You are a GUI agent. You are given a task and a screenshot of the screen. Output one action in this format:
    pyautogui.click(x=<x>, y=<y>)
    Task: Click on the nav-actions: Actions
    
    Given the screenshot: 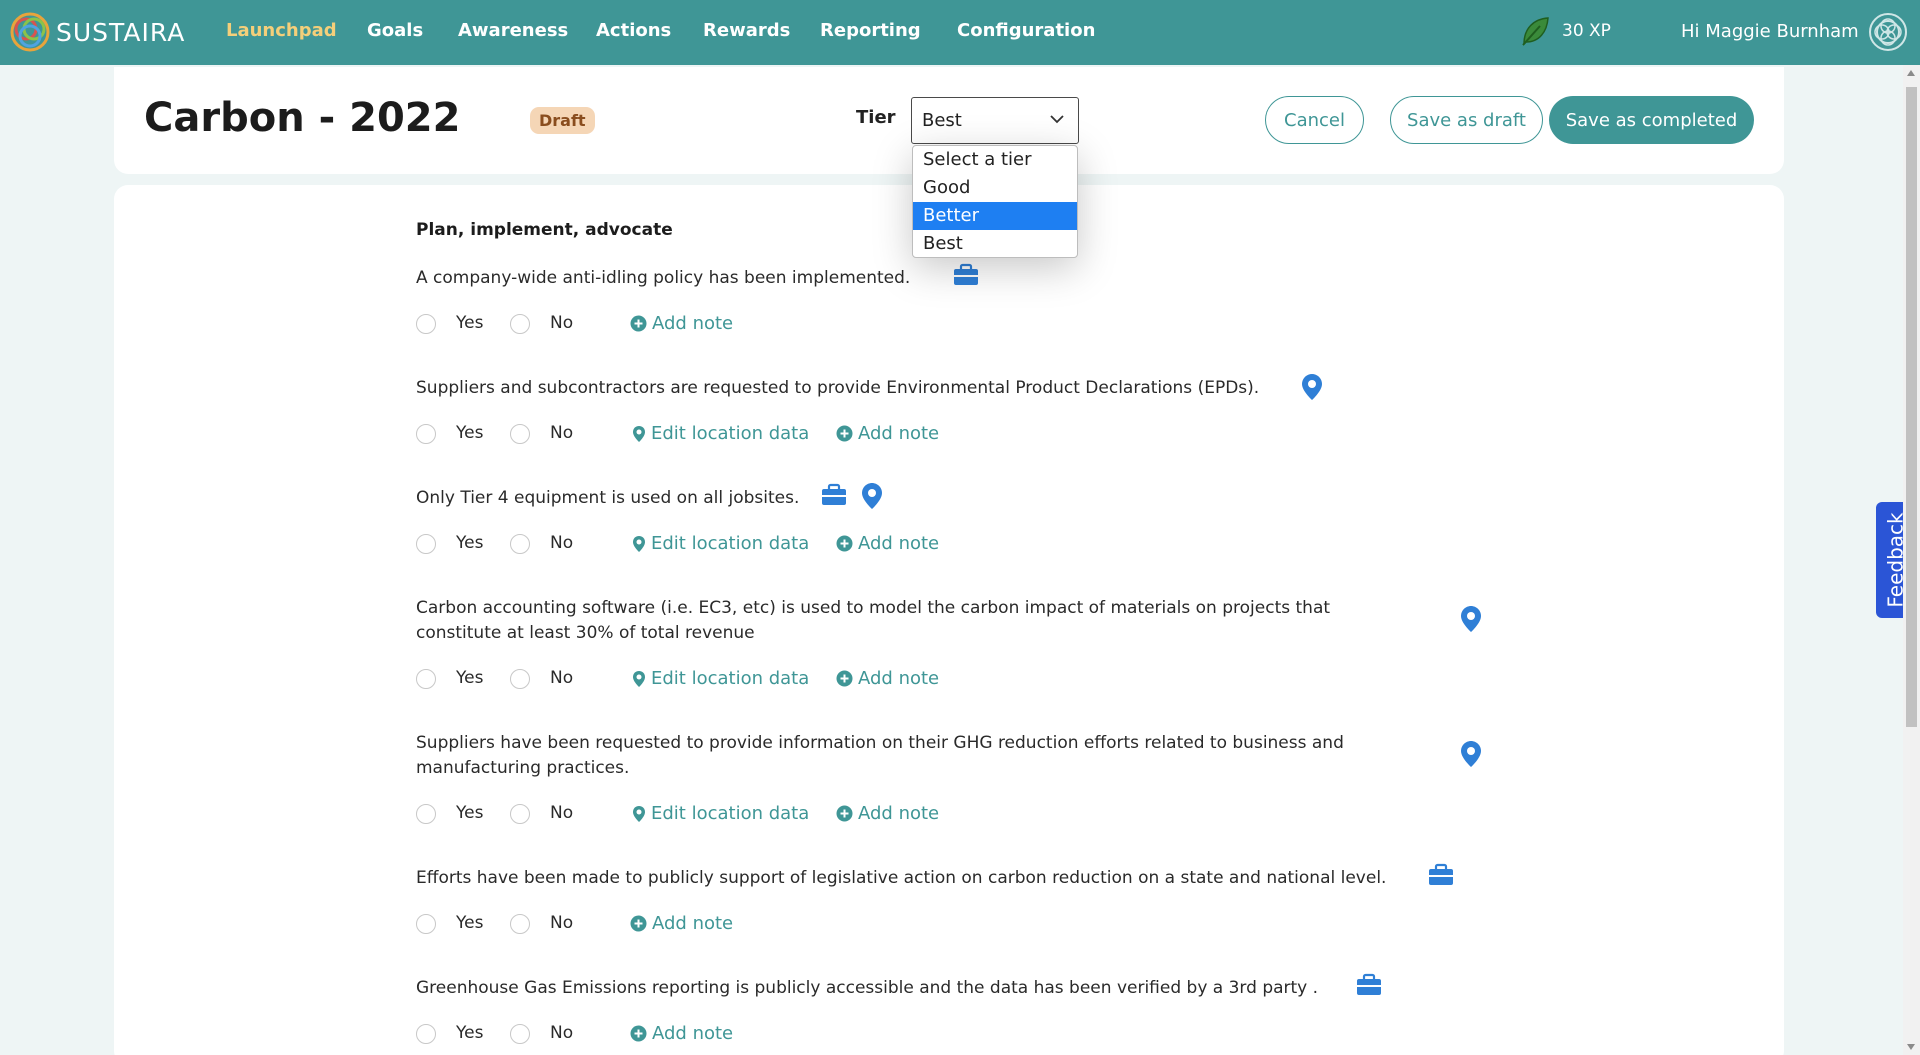 What is the action you would take?
    pyautogui.click(x=633, y=30)
    